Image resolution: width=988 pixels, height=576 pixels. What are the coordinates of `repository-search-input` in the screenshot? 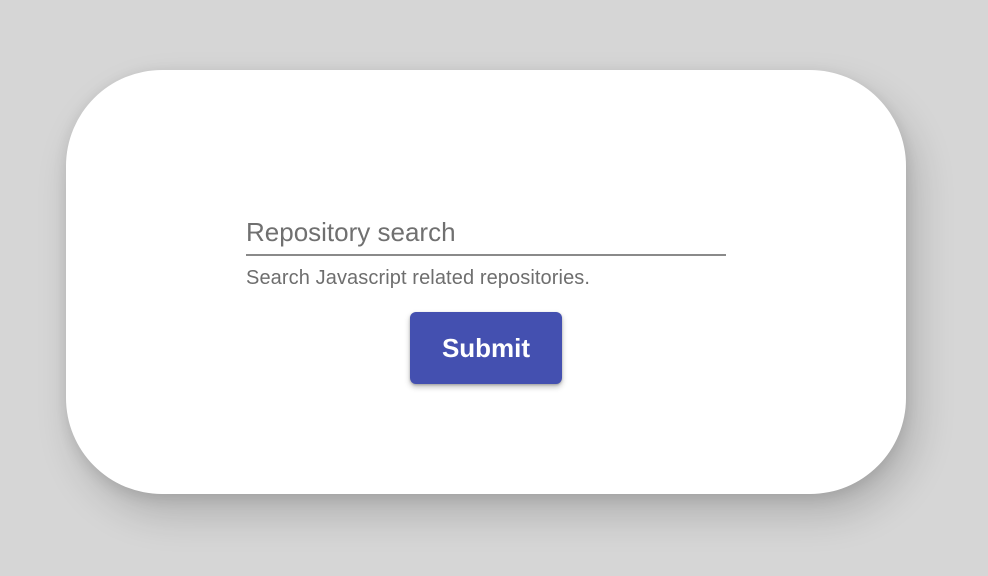 It's located at (486, 233).